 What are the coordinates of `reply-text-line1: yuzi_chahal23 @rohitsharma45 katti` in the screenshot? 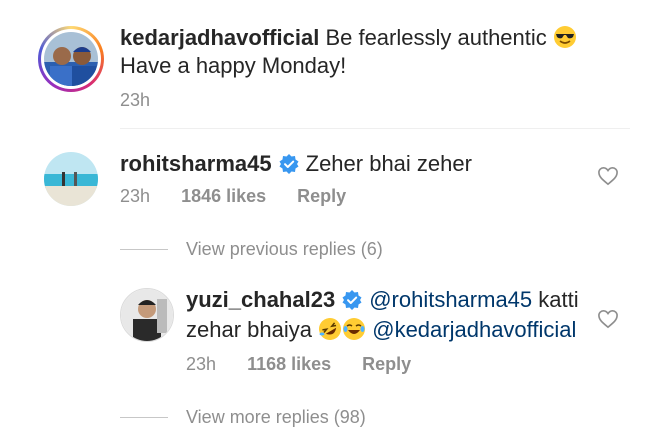 It's located at (382, 300).